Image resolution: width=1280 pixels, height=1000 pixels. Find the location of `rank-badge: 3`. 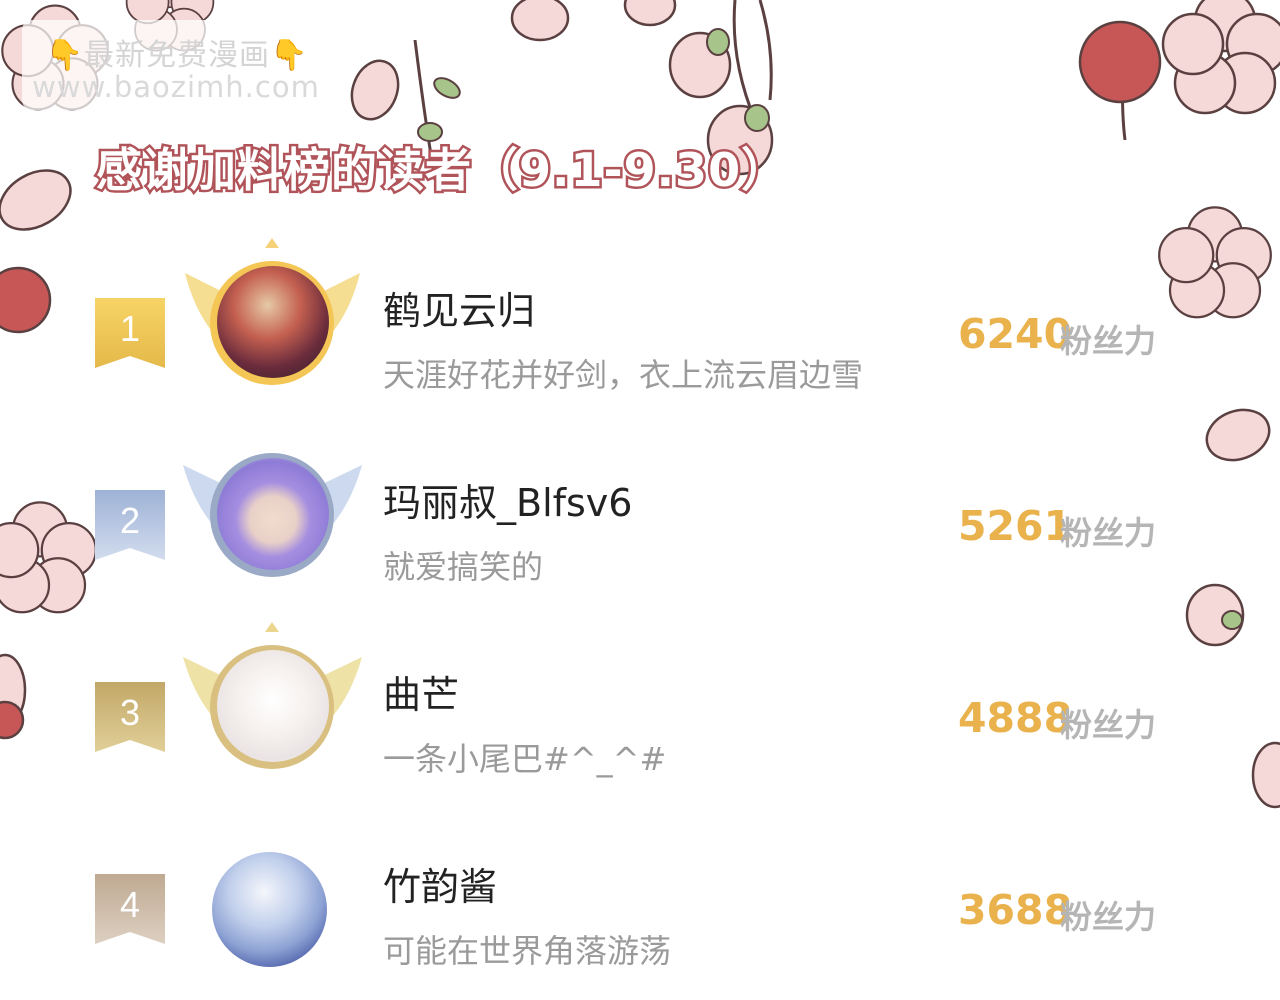

rank-badge: 3 is located at coordinates (130, 717).